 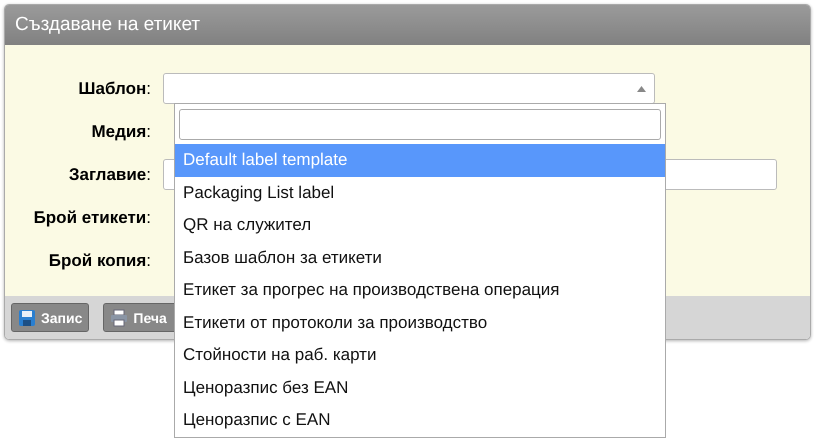 I want to click on field-label: Медия:, so click(x=121, y=132).